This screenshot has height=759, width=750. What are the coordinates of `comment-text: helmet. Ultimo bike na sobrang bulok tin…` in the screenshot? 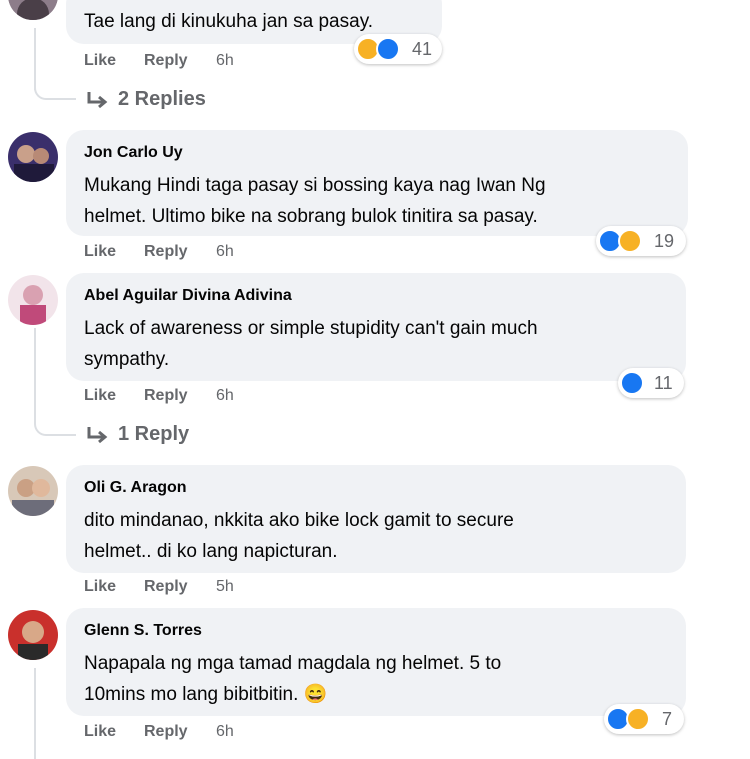 It's located at (311, 216).